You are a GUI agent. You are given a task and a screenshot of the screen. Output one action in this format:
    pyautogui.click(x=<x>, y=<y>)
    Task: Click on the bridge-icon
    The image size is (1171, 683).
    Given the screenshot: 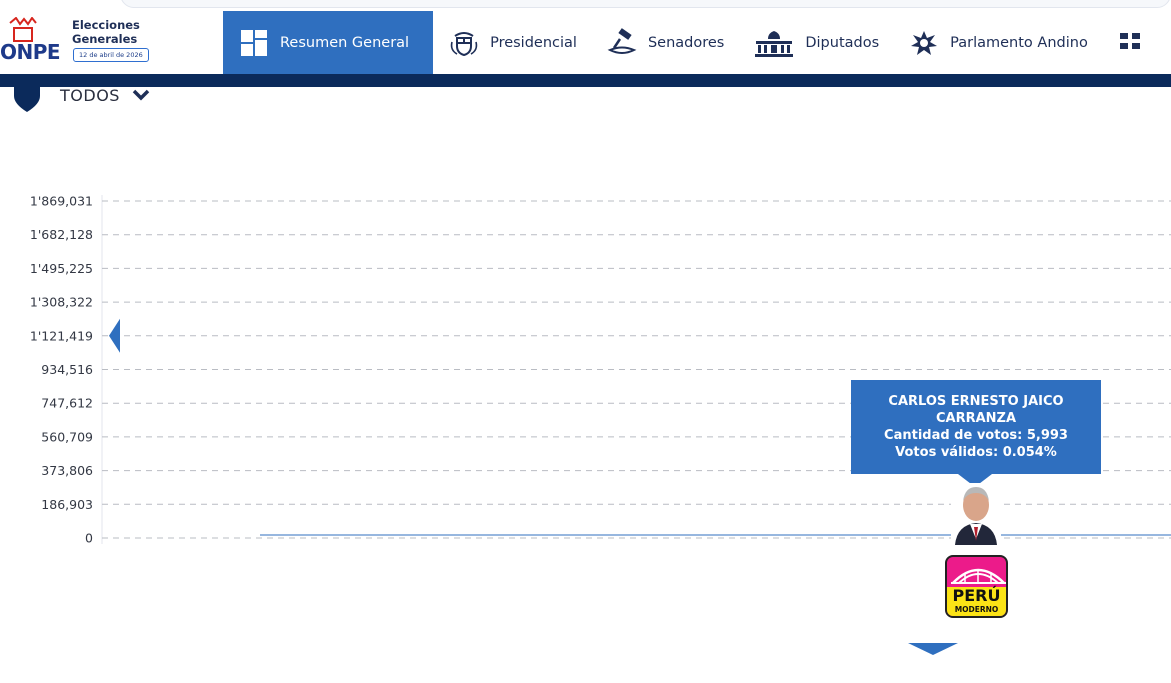 What is the action you would take?
    pyautogui.click(x=978, y=576)
    